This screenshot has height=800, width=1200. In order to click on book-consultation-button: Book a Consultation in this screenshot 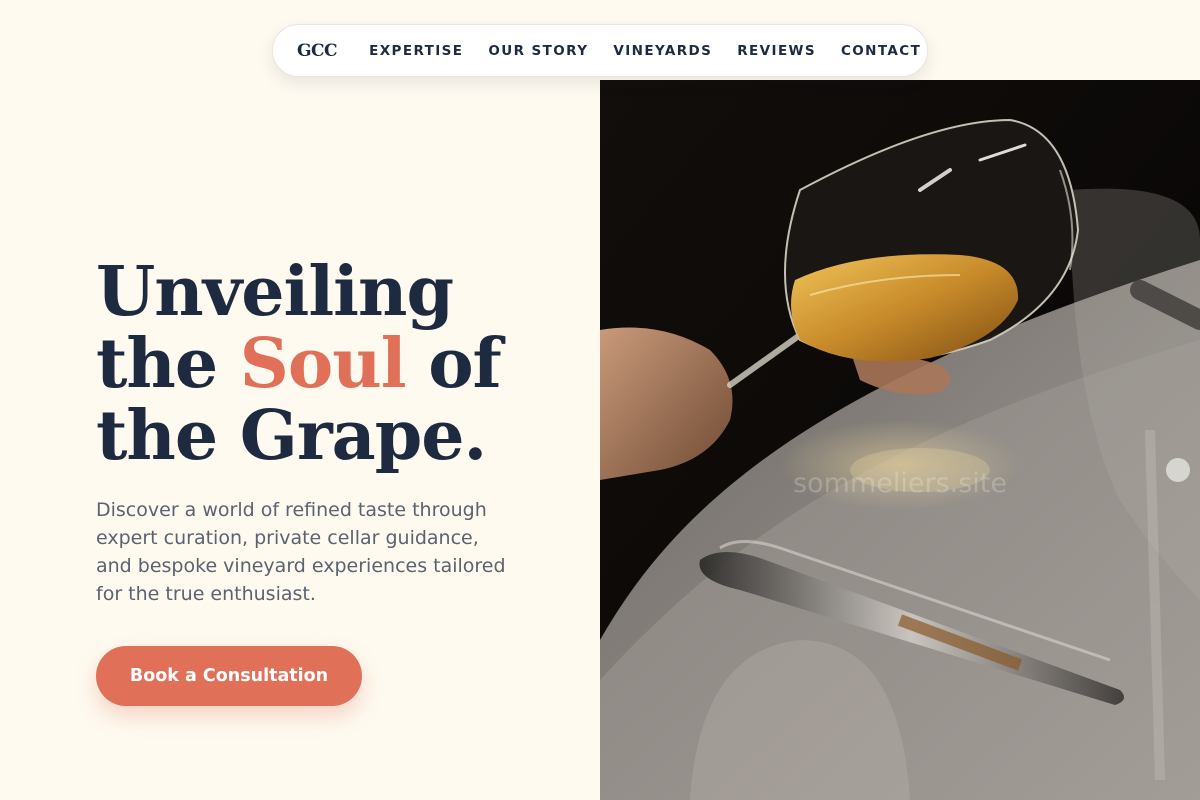, I will do `click(229, 676)`.